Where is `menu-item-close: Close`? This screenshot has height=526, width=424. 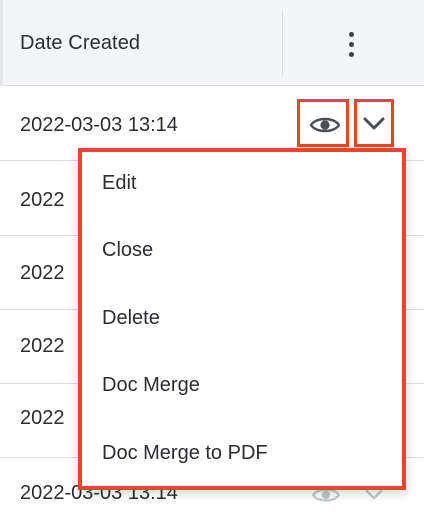 menu-item-close: Close is located at coordinates (127, 250).